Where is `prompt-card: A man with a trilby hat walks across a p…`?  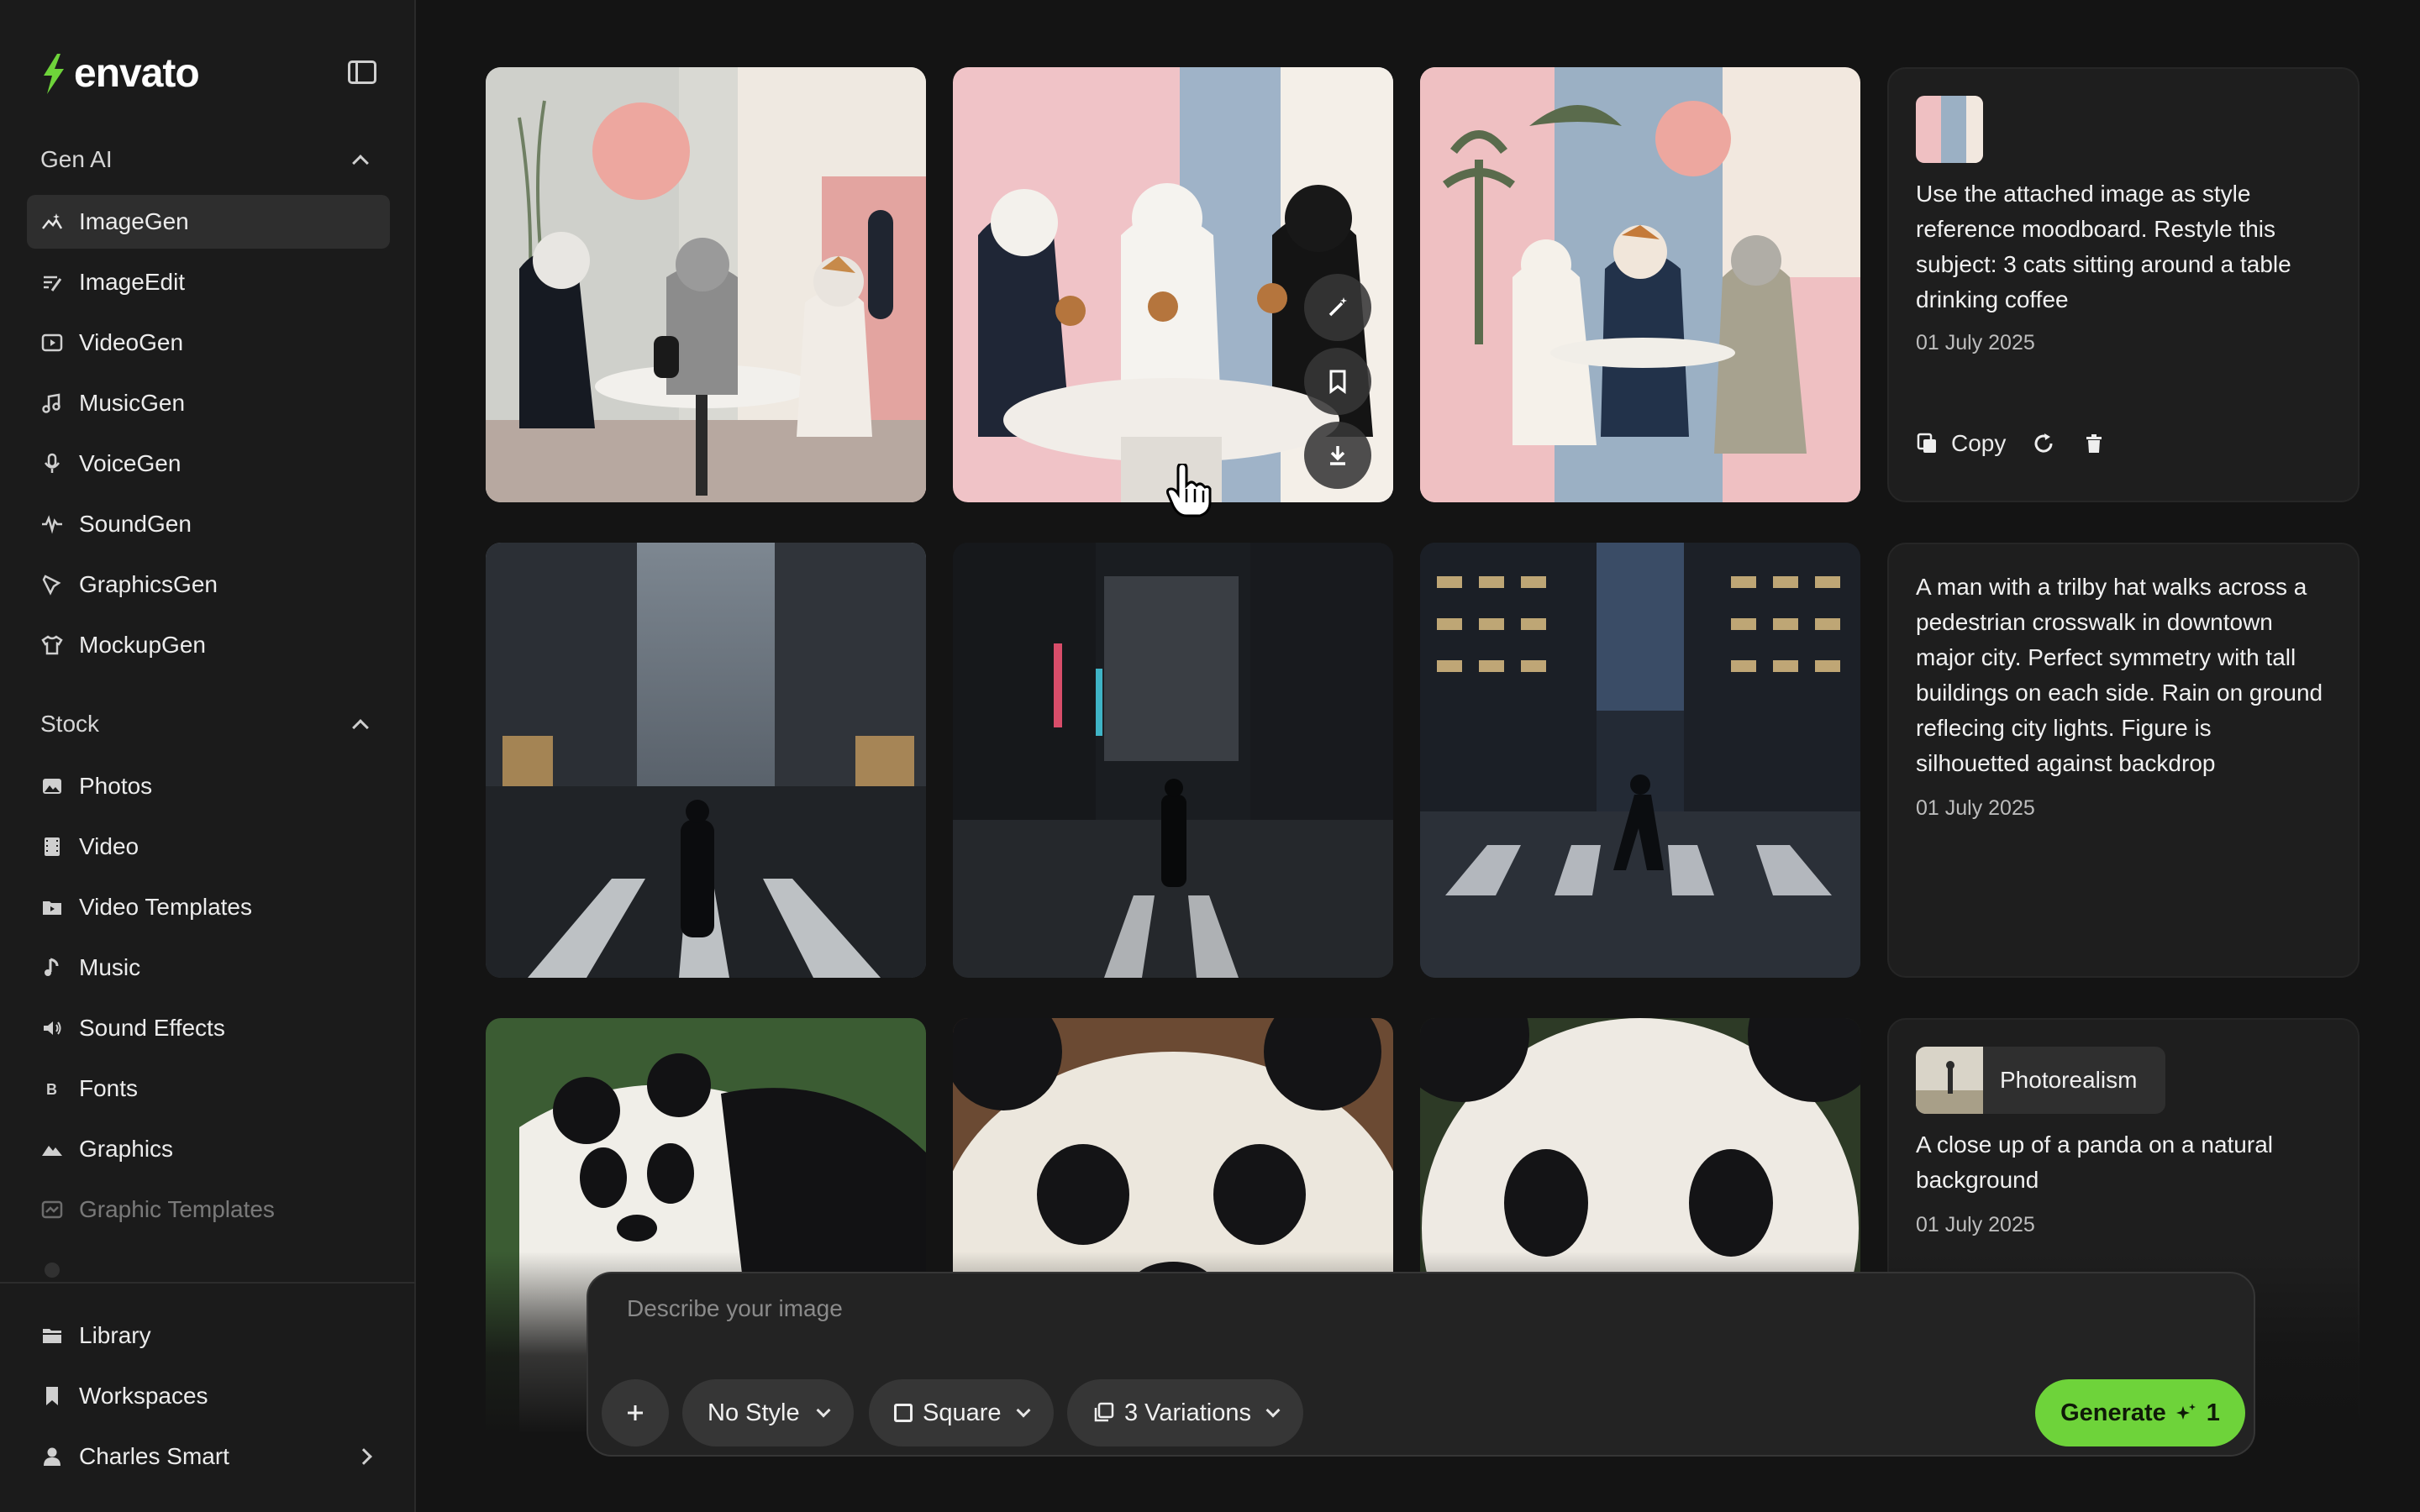 prompt-card: A man with a trilby hat walks across a p… is located at coordinates (2123, 760).